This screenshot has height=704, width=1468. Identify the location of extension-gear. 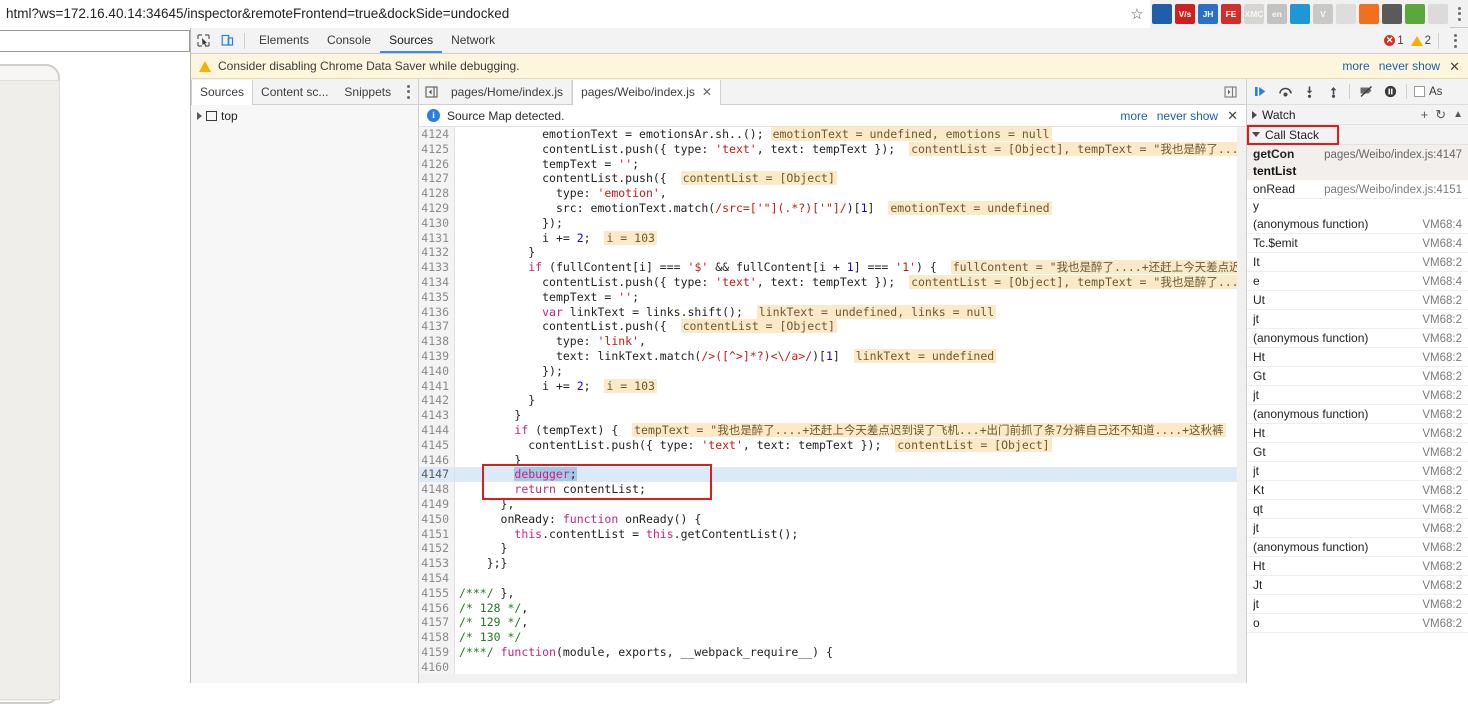
(1346, 13).